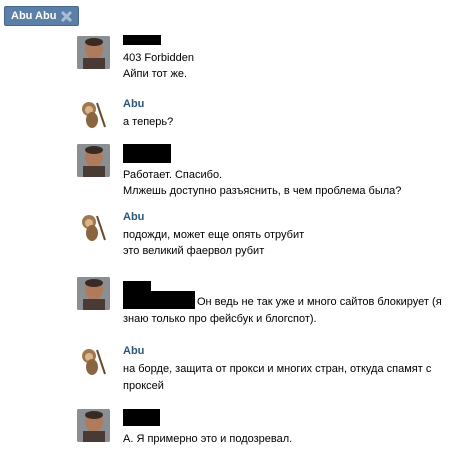 The width and height of the screenshot is (460, 452). Describe the element at coordinates (66, 16) in the screenshot. I see `close-icon` at that location.